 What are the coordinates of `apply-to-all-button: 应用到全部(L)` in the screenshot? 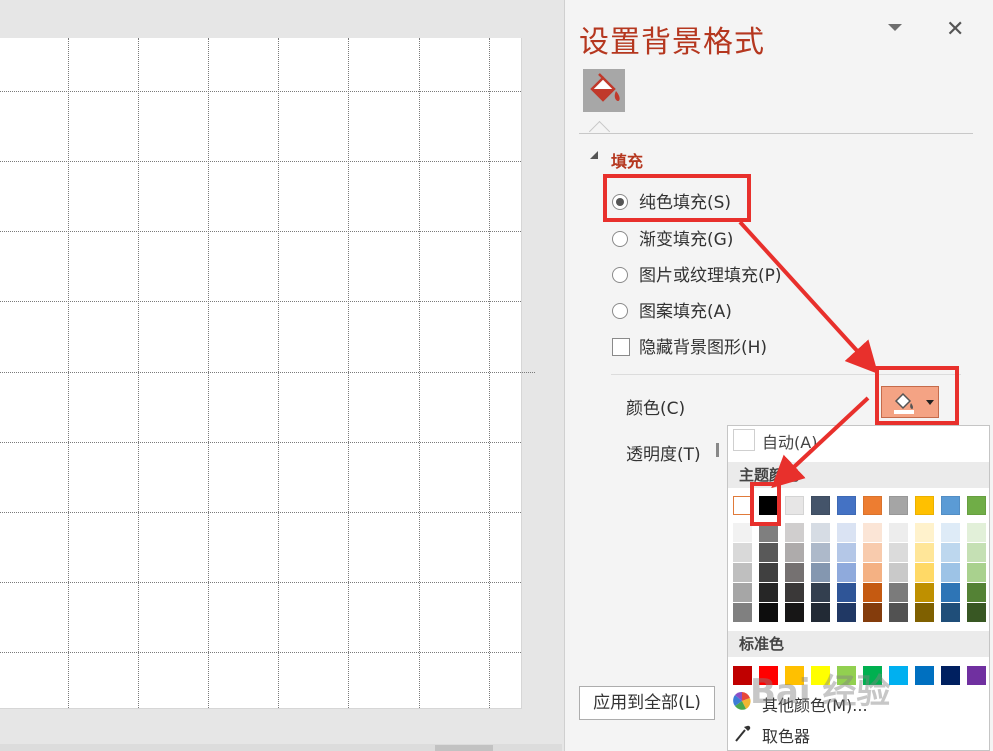 It's located at (647, 703).